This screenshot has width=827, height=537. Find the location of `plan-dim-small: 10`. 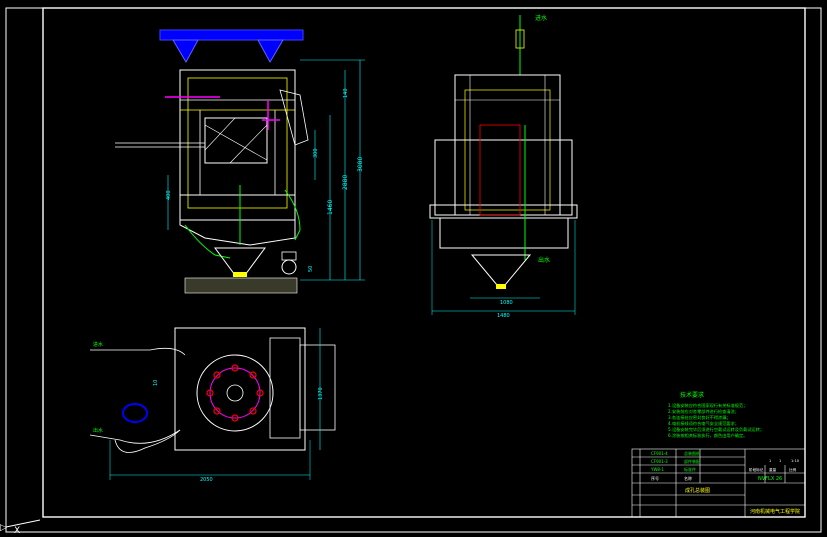

plan-dim-small: 10 is located at coordinates (156, 383).